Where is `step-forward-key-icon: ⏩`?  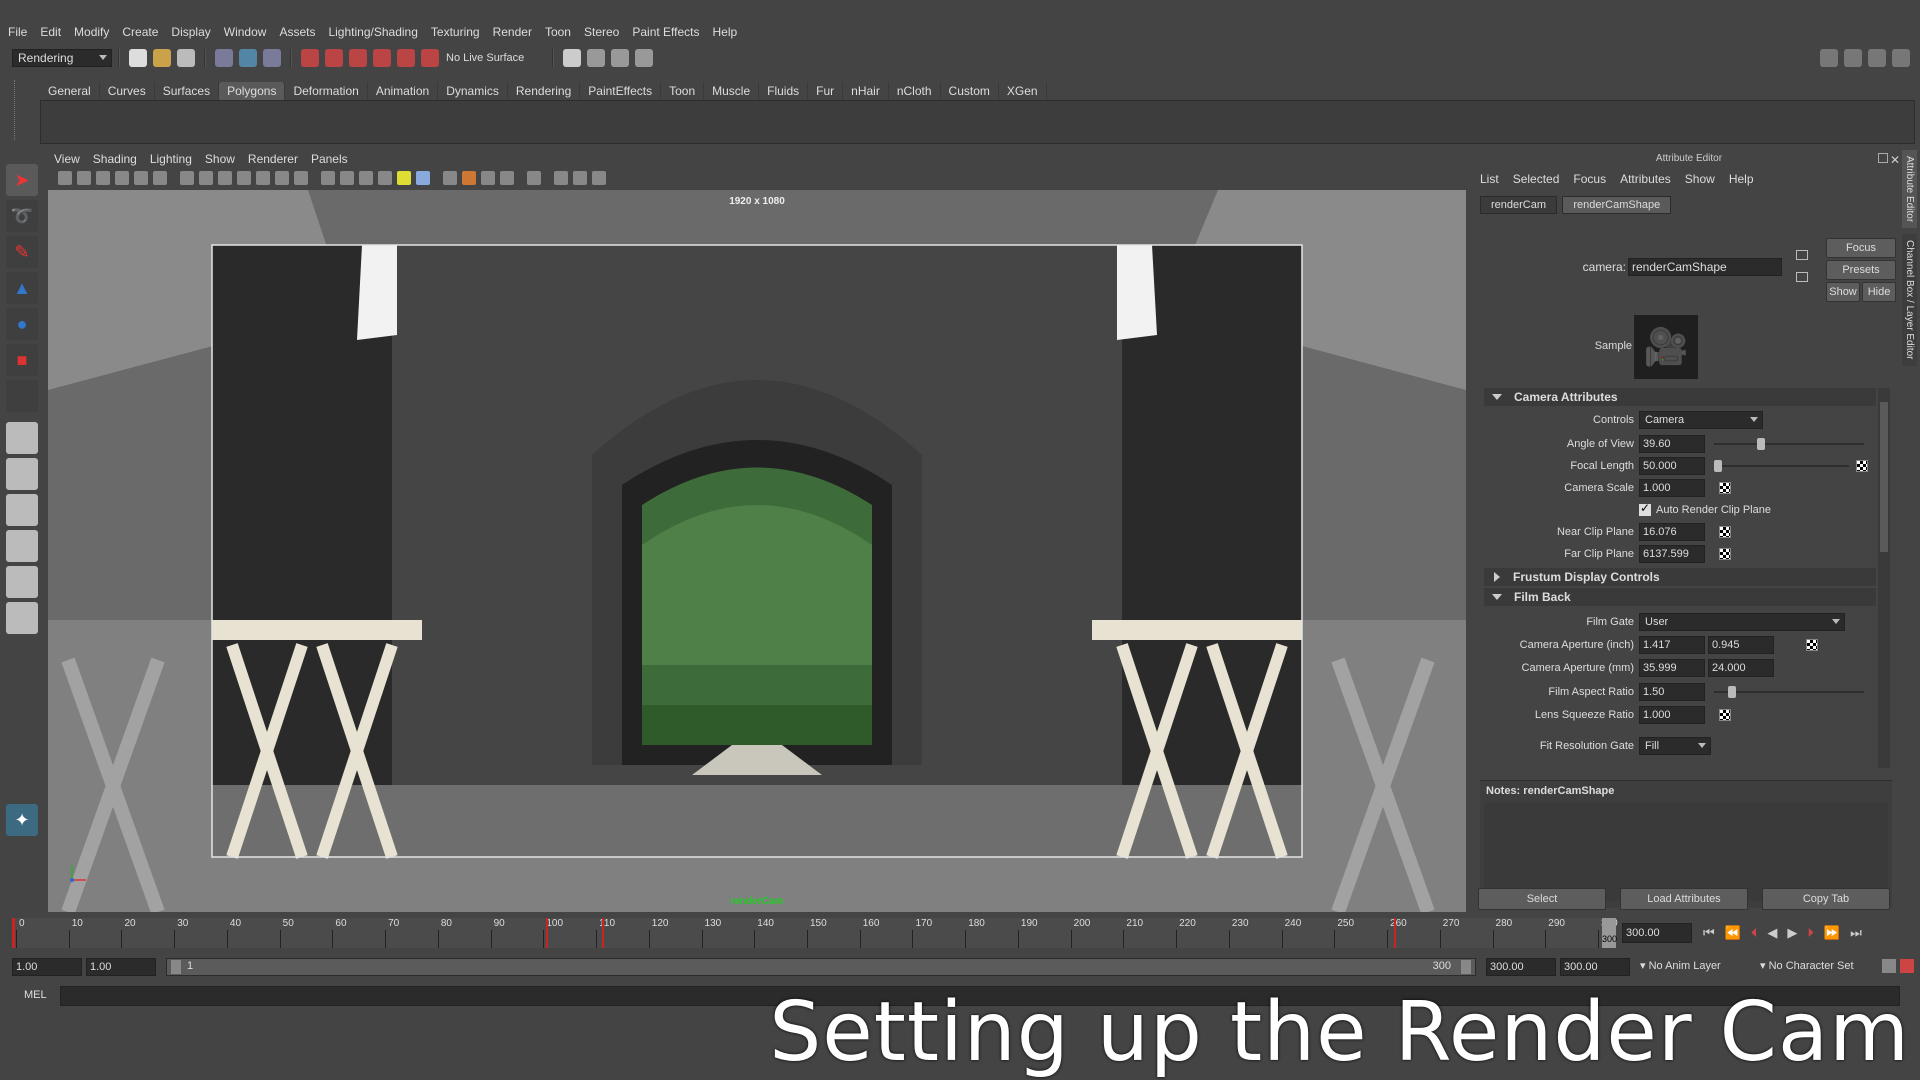
step-forward-key-icon: ⏩ is located at coordinates (1832, 933).